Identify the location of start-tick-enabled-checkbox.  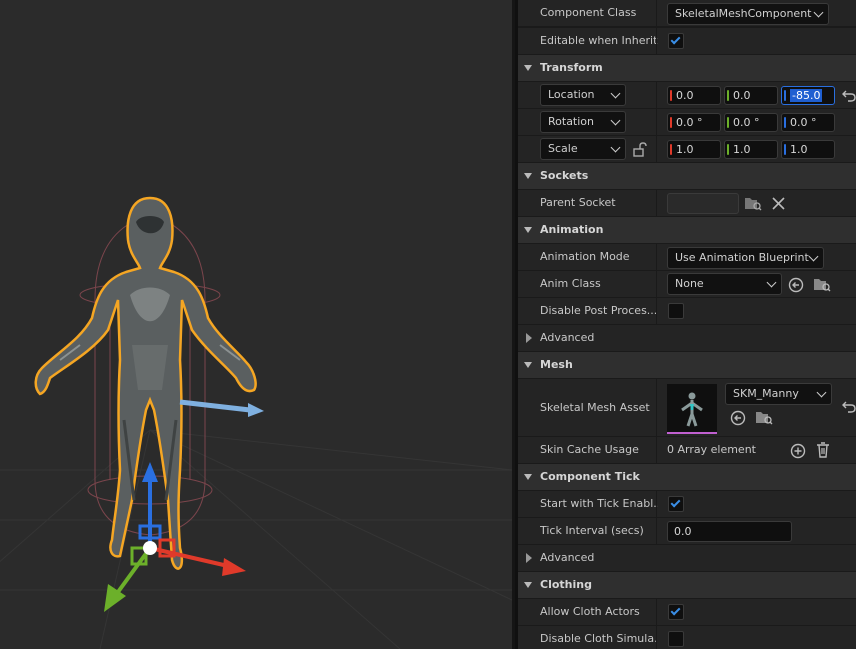
(676, 504).